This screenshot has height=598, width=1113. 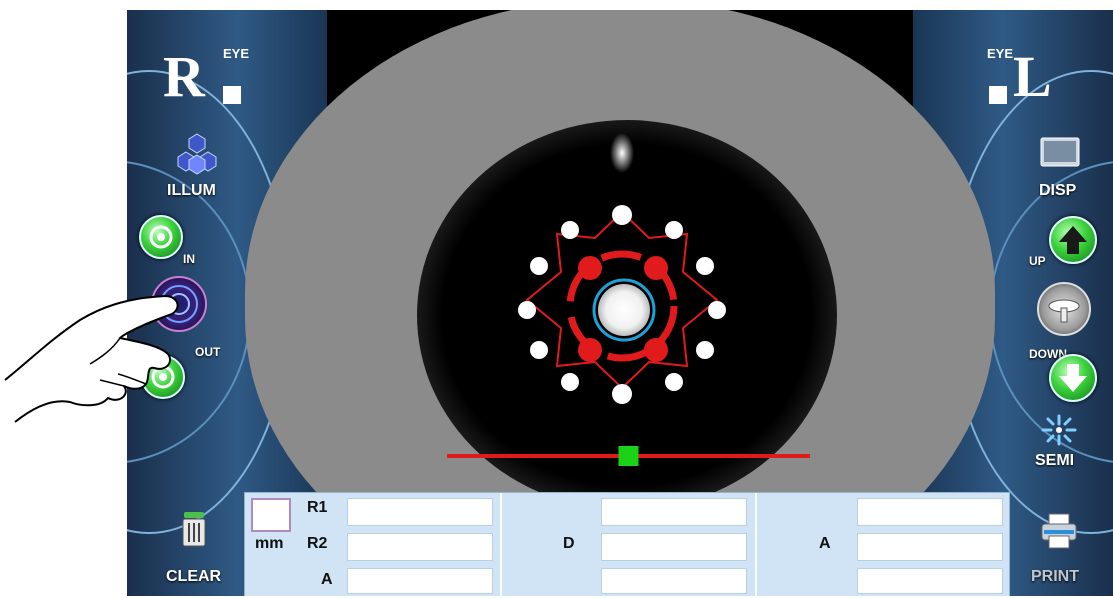 I want to click on axis-value, so click(x=420, y=581).